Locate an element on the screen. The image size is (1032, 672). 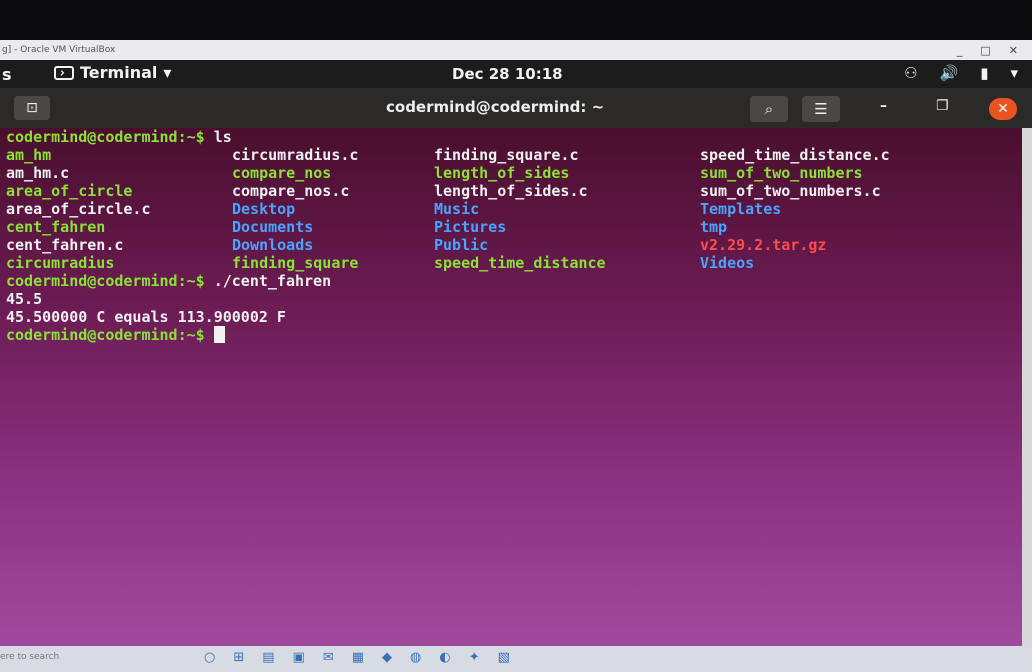
ls-entry: speed_time_distance is located at coordinates (520, 263).